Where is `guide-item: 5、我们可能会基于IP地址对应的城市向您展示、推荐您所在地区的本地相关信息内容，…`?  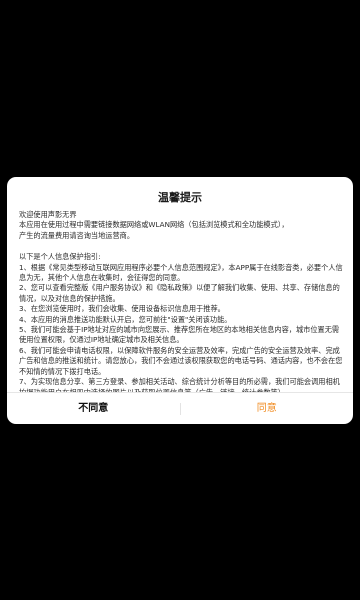 guide-item: 5、我们可能会基于IP地址对应的城市向您展示、推荐您所在地区的本地相关信息内容，… is located at coordinates (179, 335).